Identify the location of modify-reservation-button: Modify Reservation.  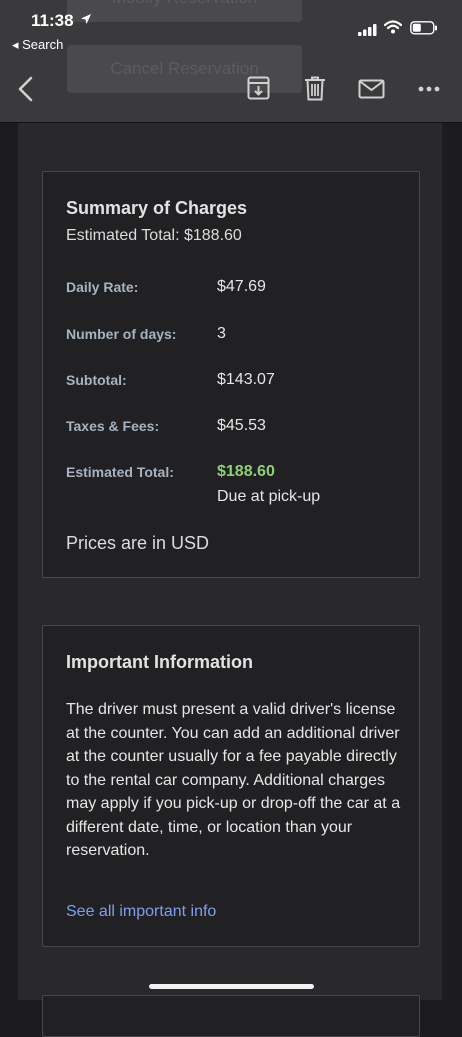
(184, 11).